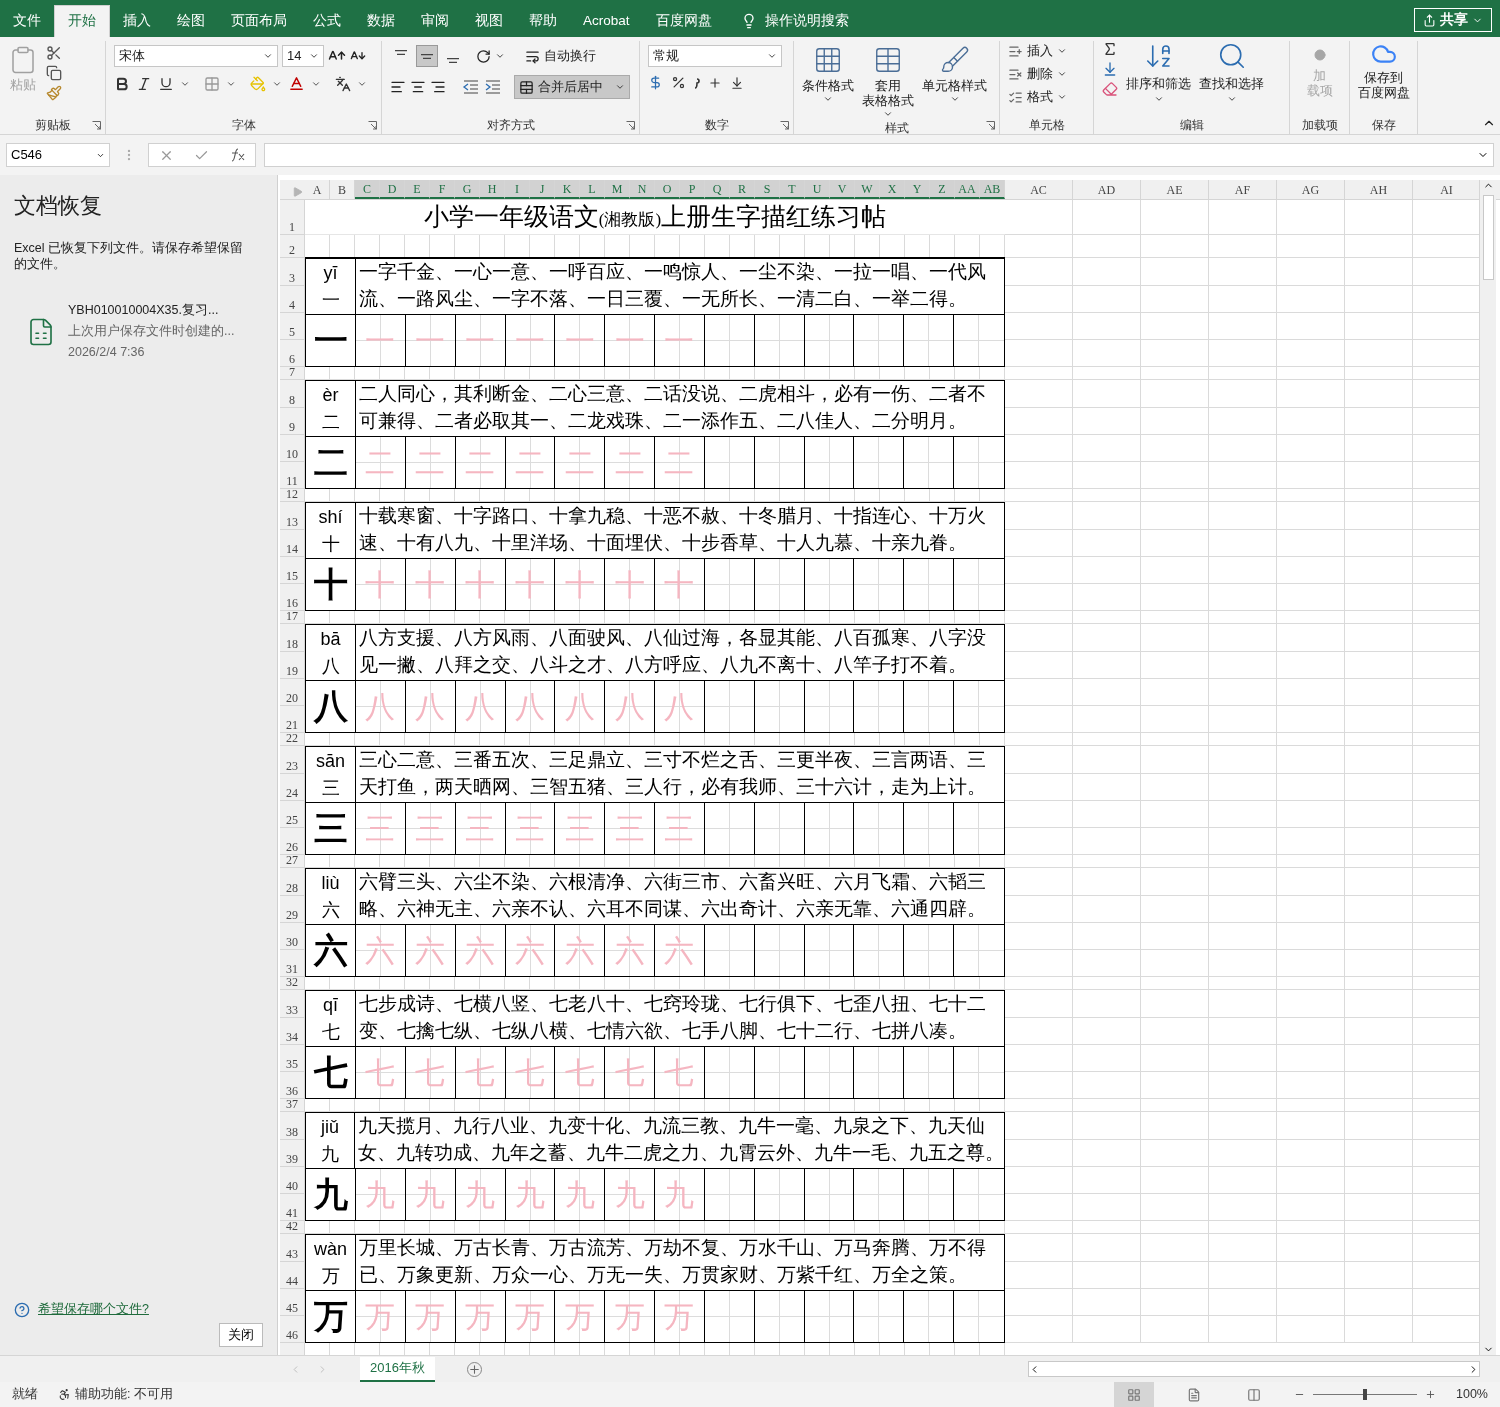 Image resolution: width=1500 pixels, height=1407 pixels. I want to click on row-header: 24, so click(292, 787).